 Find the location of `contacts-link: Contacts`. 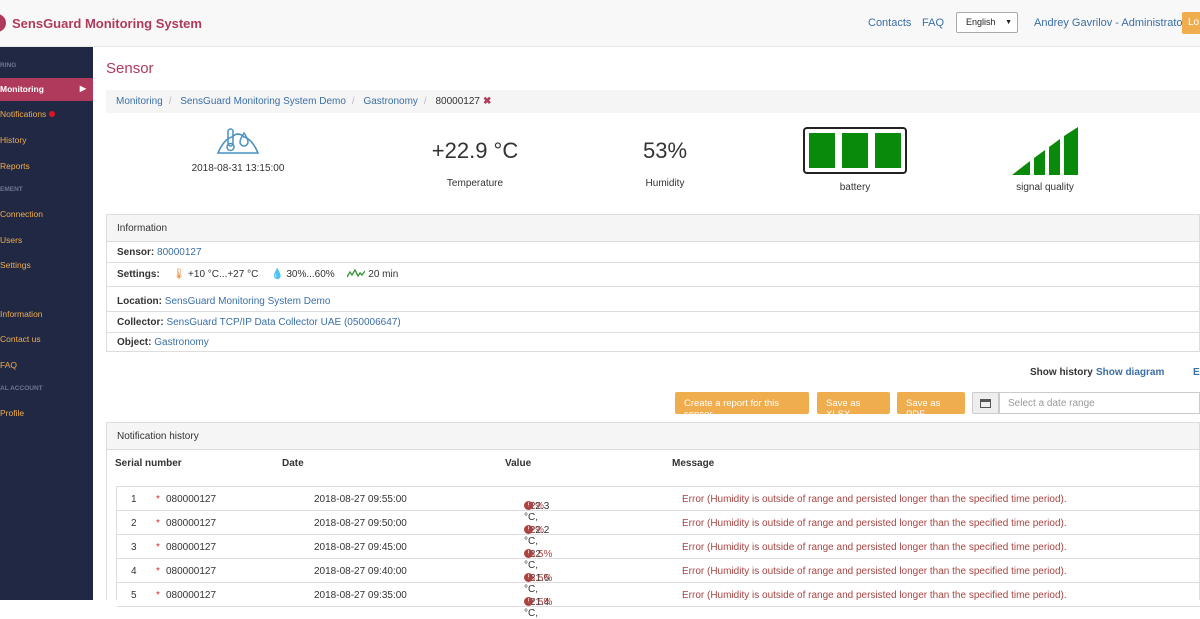

contacts-link: Contacts is located at coordinates (889, 23).